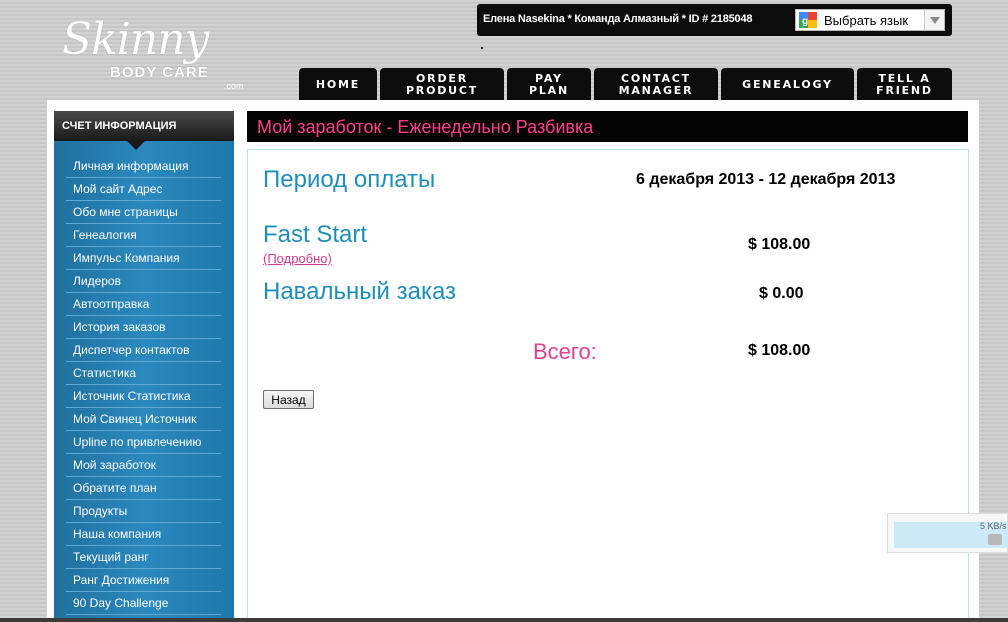  What do you see at coordinates (144, 130) in the screenshot?
I see `sidebar-title: СЧЕТ ИНФОРМАЦИЯ` at bounding box center [144, 130].